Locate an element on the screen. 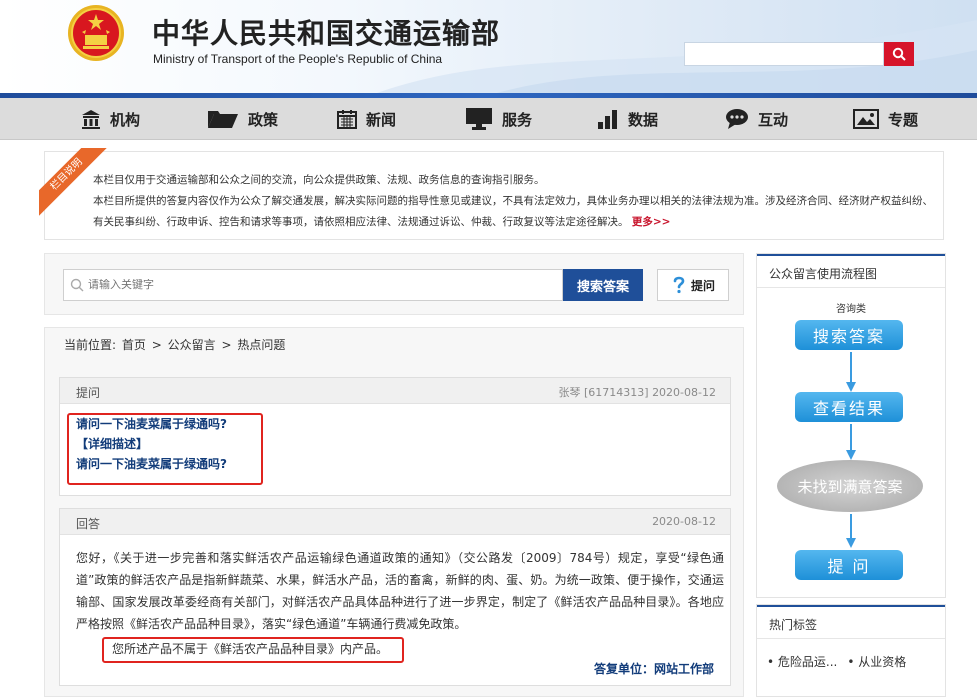 This screenshot has height=697, width=977. calendar-icon is located at coordinates (347, 119).